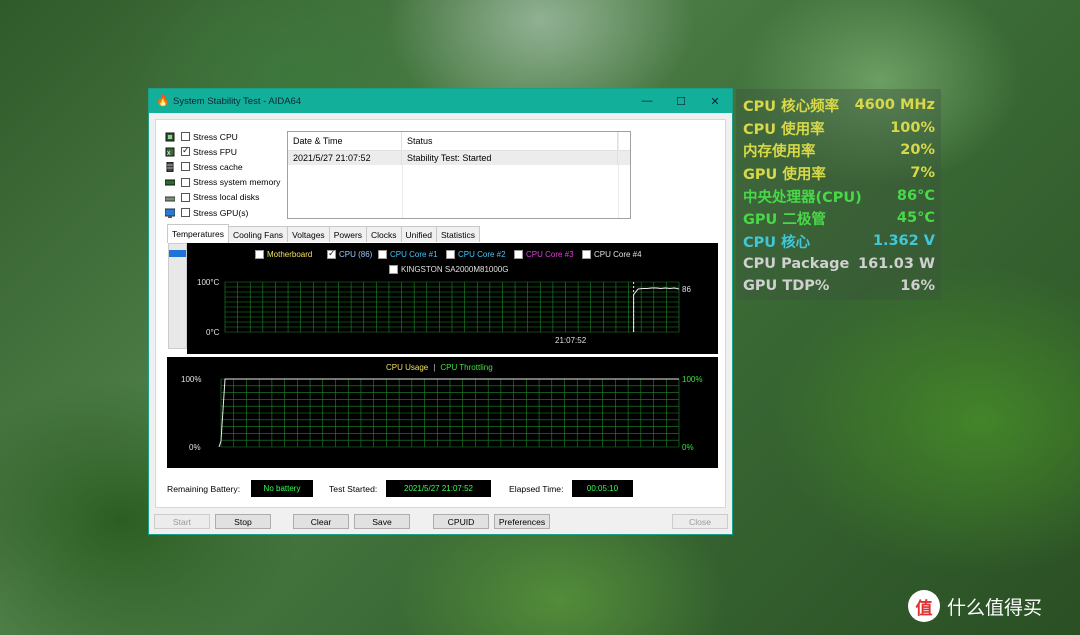  Describe the element at coordinates (796, 264) in the screenshot. I see `overlay-label: CPU Package` at that location.